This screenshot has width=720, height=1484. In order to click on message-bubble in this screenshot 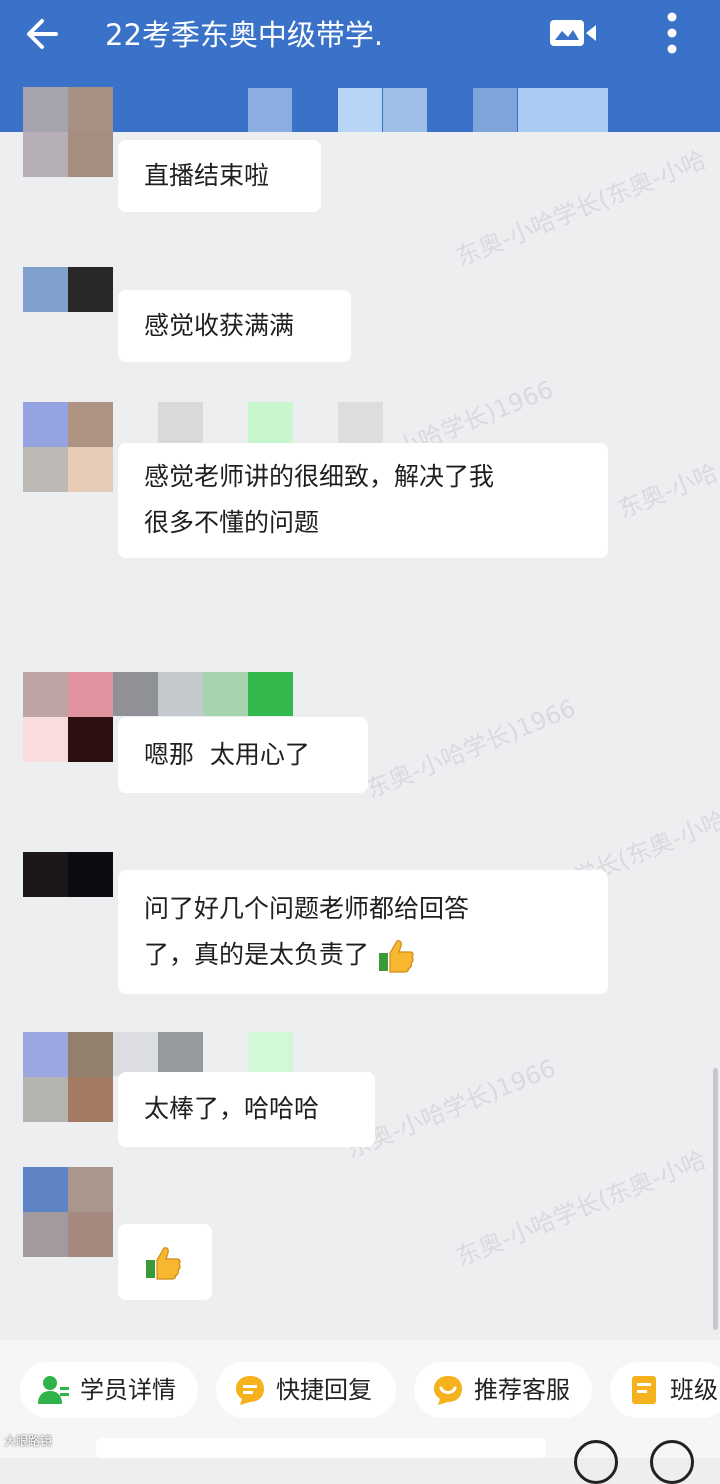, I will do `click(165, 1262)`.